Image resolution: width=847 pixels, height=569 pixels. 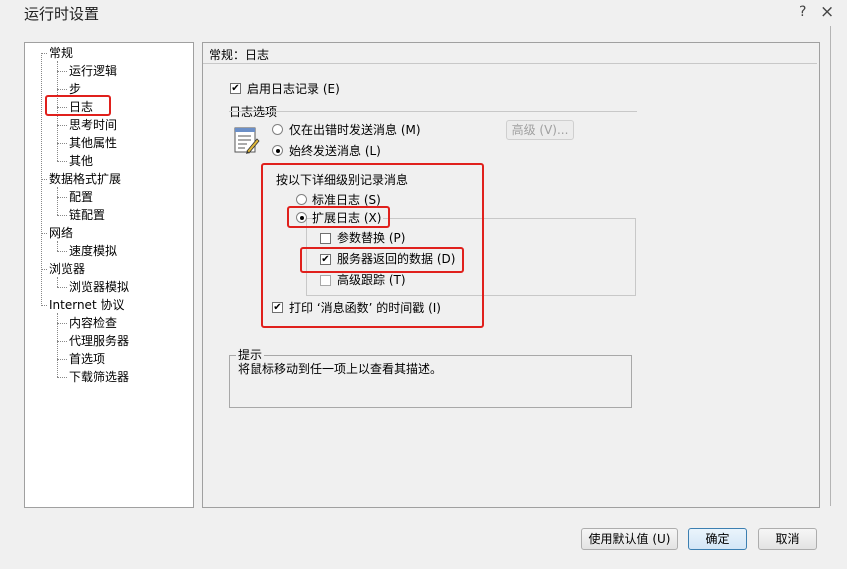 What do you see at coordinates (67, 269) in the screenshot?
I see `tree-item-browser: 浏览器` at bounding box center [67, 269].